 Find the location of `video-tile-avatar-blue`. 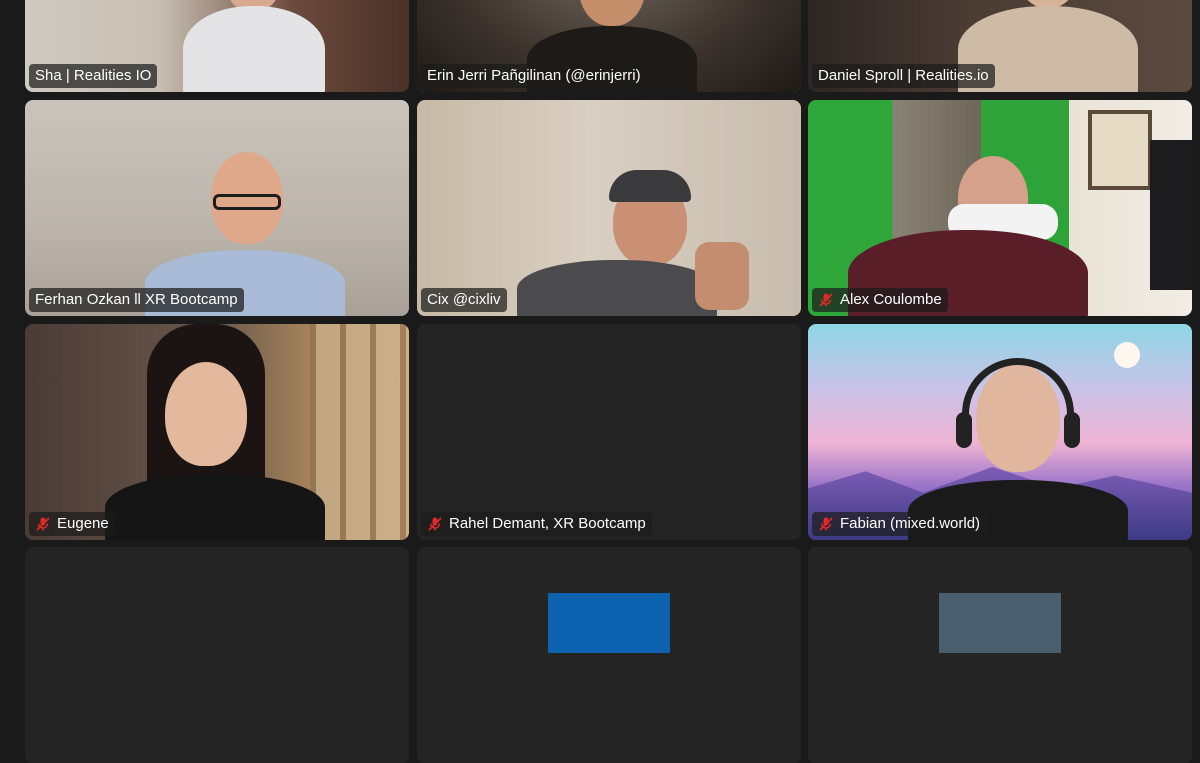

video-tile-avatar-blue is located at coordinates (609, 655).